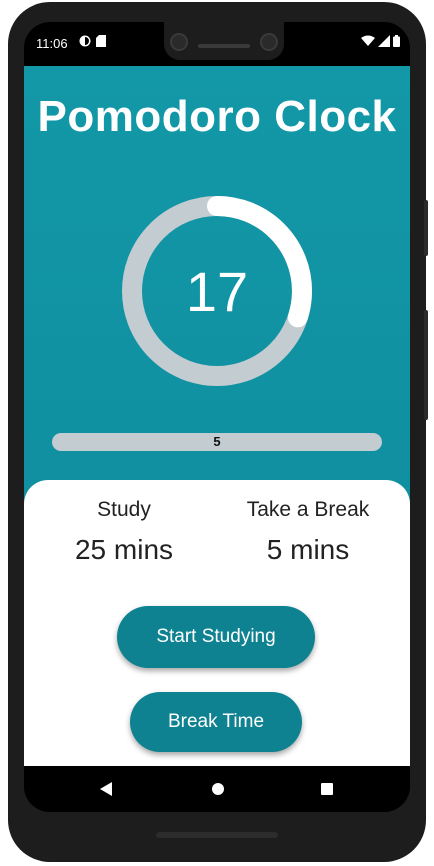  Describe the element at coordinates (308, 509) in the screenshot. I see `break-label: Take a Break` at that location.